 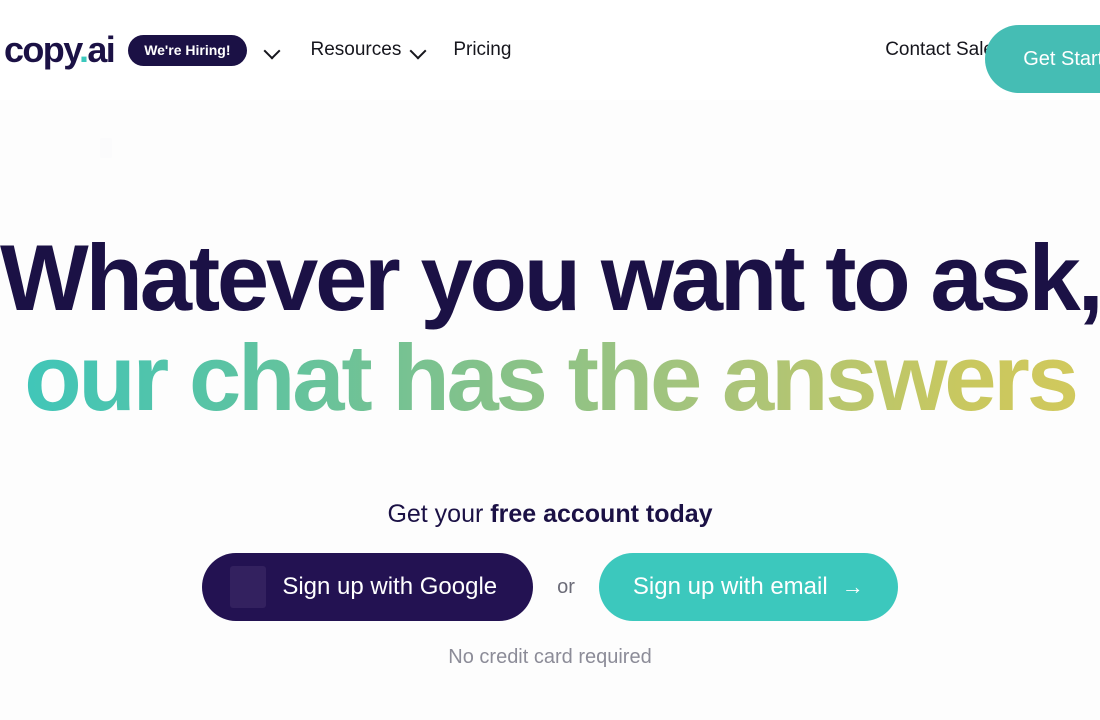 I want to click on hero-subtitle: Get your free account today, so click(x=550, y=514).